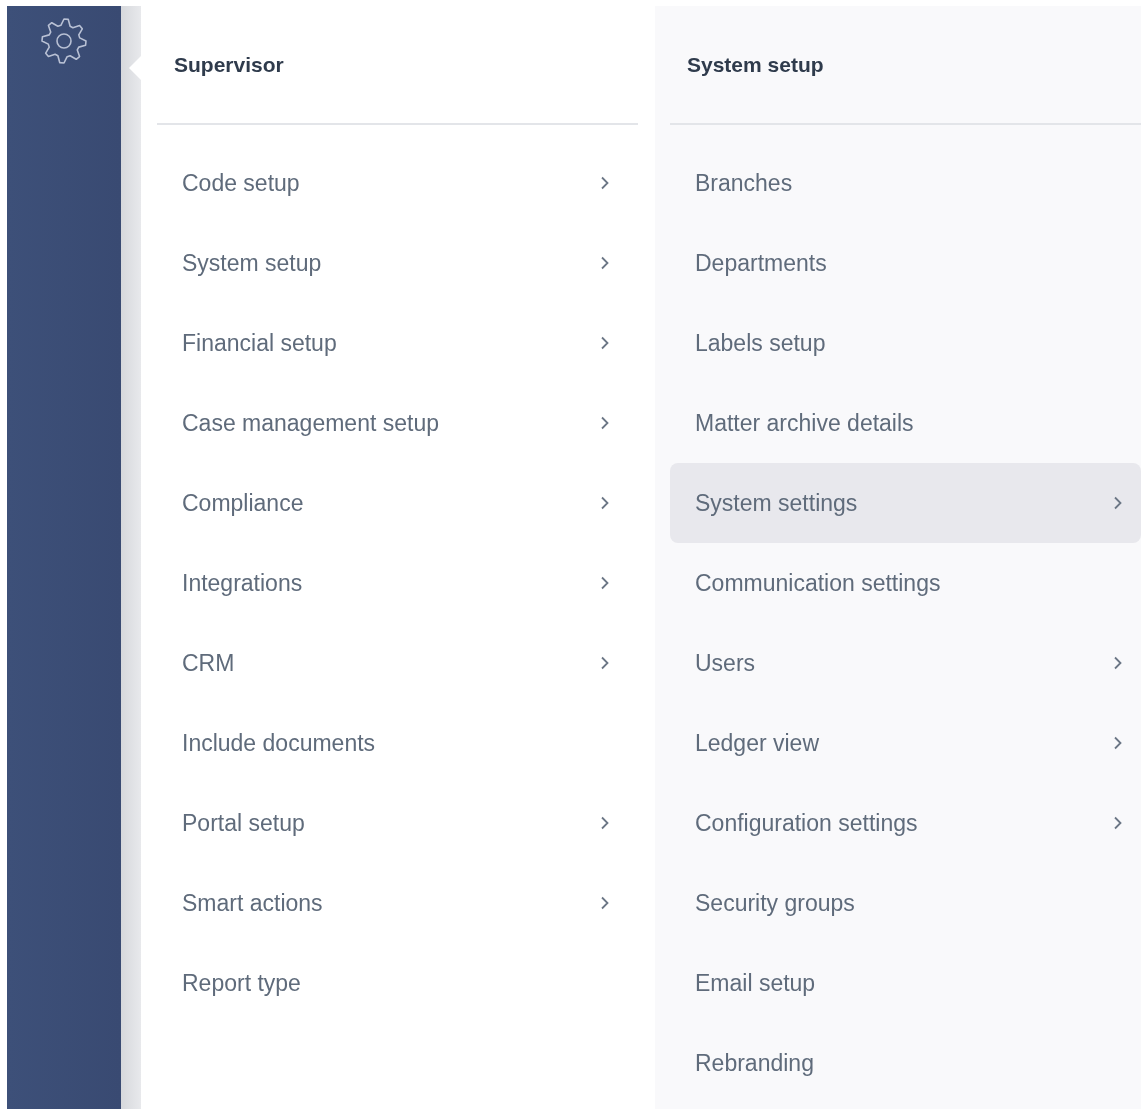 Image resolution: width=1141 pixels, height=1109 pixels. What do you see at coordinates (397, 663) in the screenshot?
I see `menu-item: CRM` at bounding box center [397, 663].